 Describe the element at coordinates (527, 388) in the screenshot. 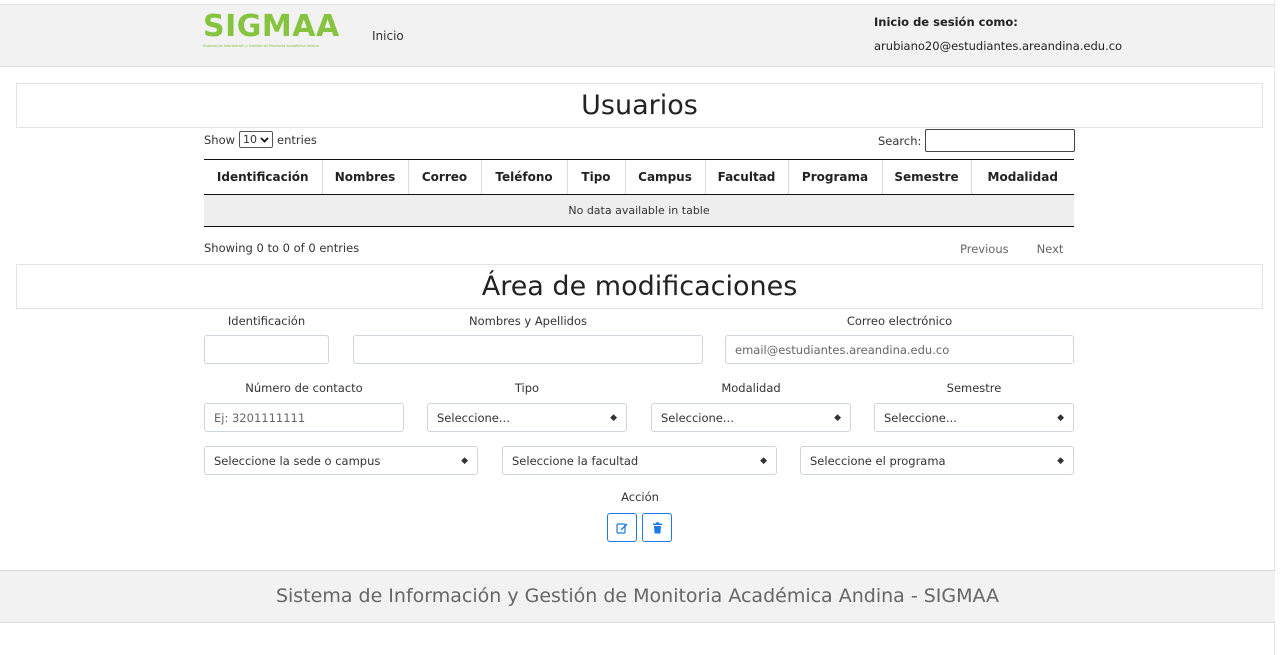

I see `tipo-label: Tipo` at that location.